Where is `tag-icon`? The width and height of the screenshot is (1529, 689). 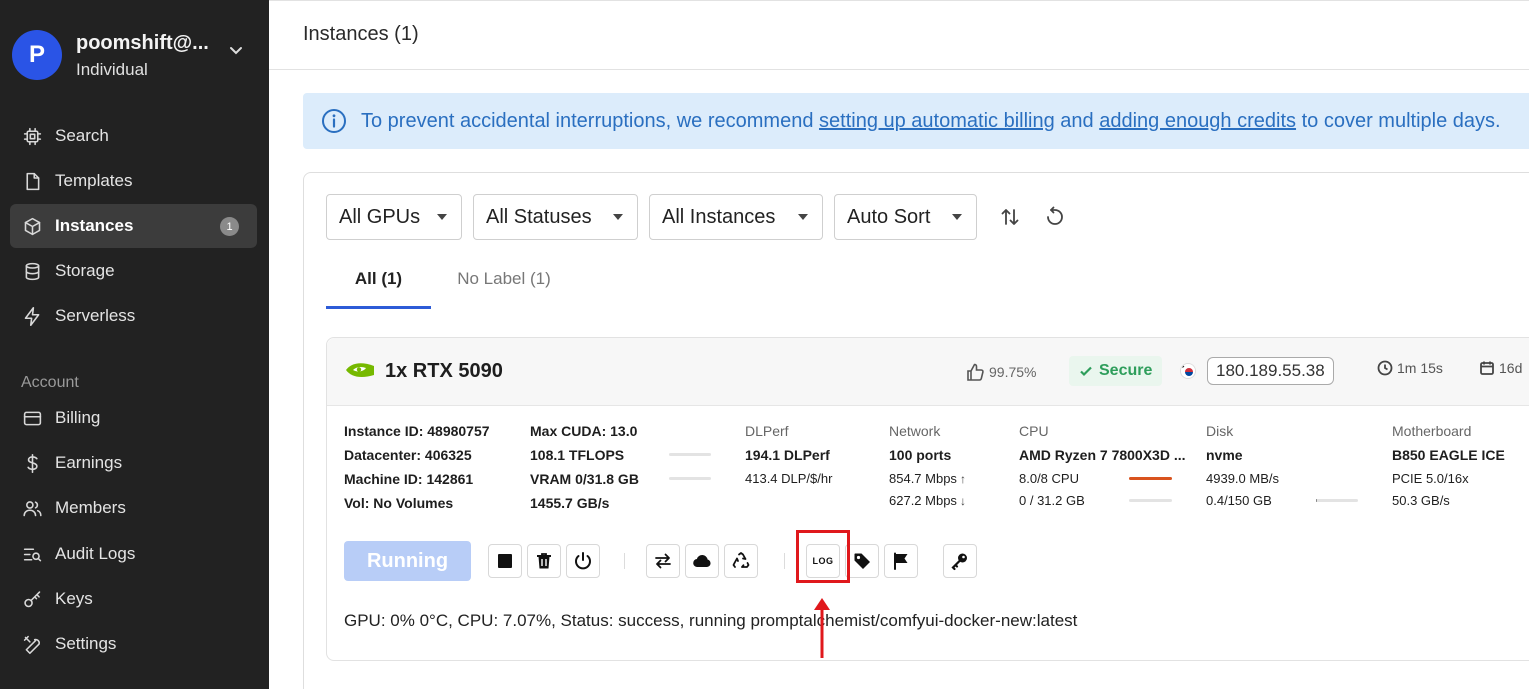 tag-icon is located at coordinates (862, 561).